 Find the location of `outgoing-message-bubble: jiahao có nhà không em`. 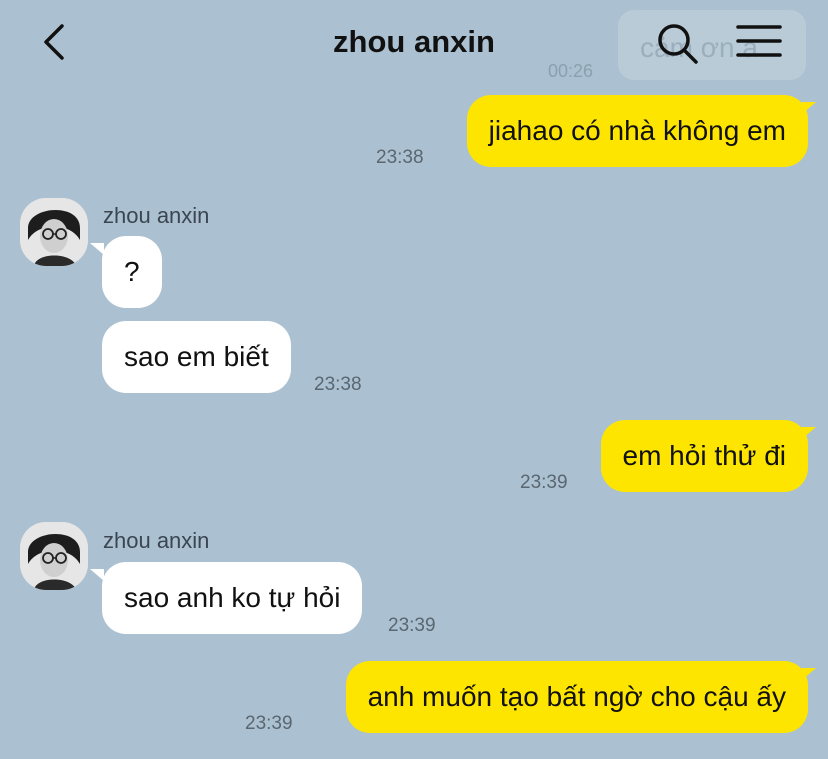

outgoing-message-bubble: jiahao có nhà không em is located at coordinates (637, 131).